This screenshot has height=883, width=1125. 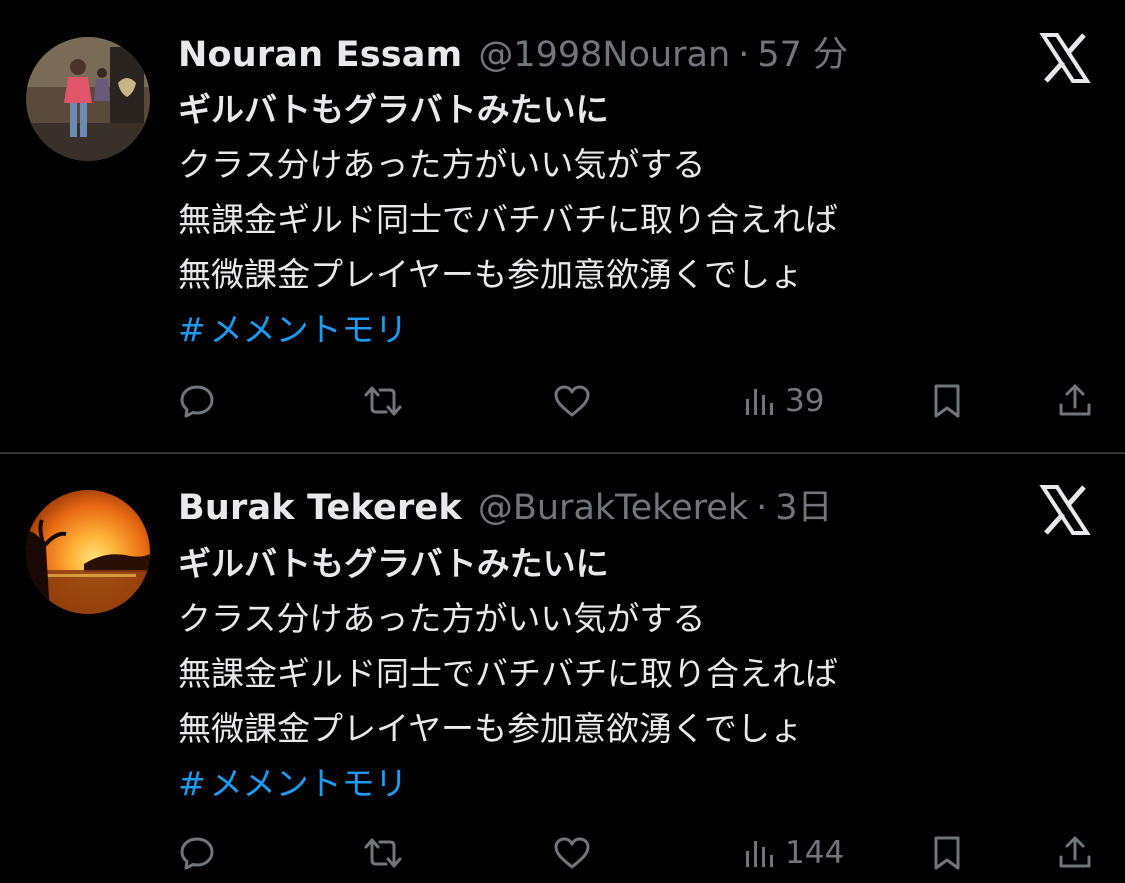 I want to click on action-bar: 144, so click(x=562, y=853).